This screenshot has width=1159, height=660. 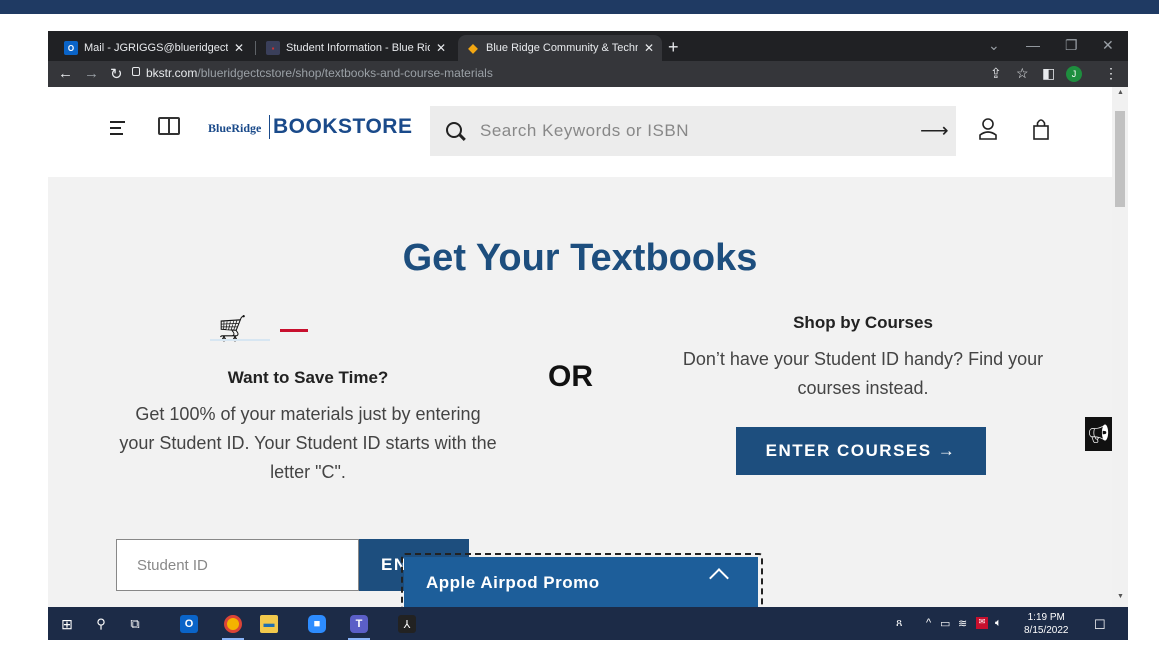 I want to click on search-icon, so click(x=454, y=130).